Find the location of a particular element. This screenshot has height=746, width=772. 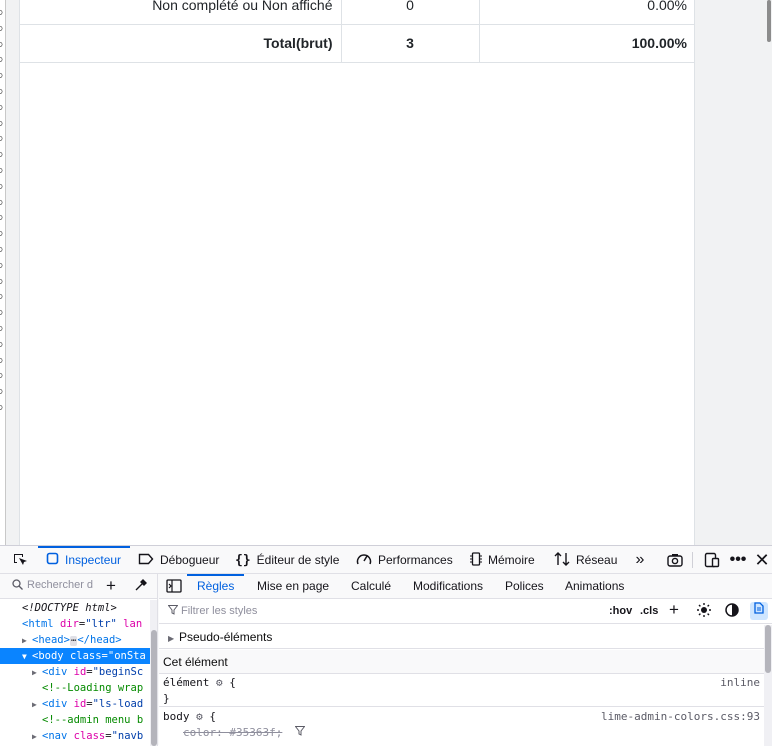

tab-style-editor: {} Éditeur de style is located at coordinates (287, 560).